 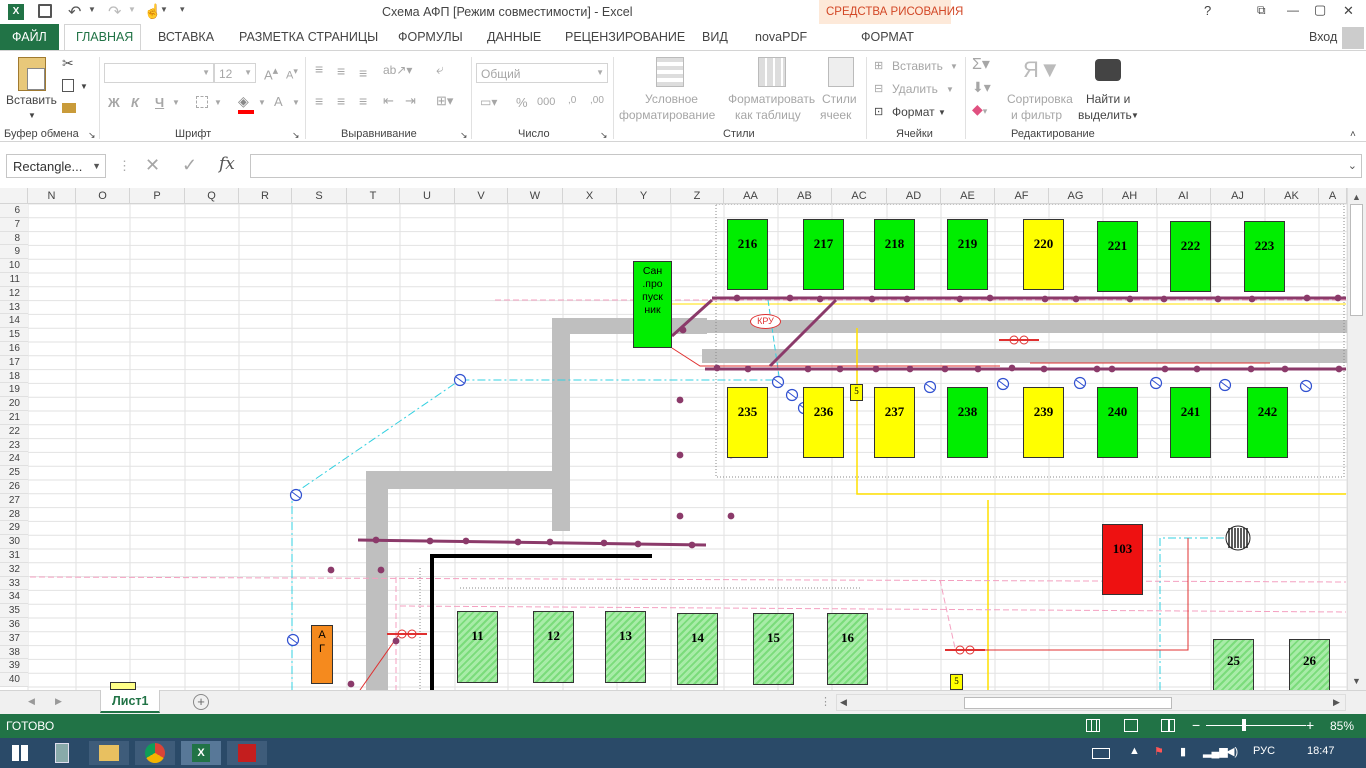 What do you see at coordinates (58, 701) in the screenshot?
I see `tab-scroll-right-icon: ▶` at bounding box center [58, 701].